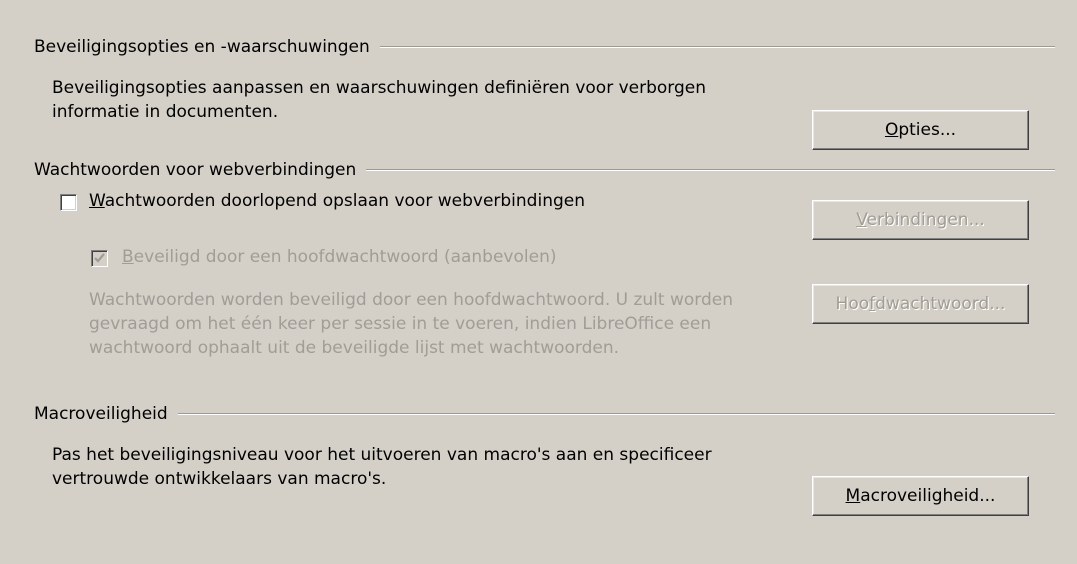 The height and width of the screenshot is (564, 1077). I want to click on connections-button-mnemonic: V, so click(861, 220).